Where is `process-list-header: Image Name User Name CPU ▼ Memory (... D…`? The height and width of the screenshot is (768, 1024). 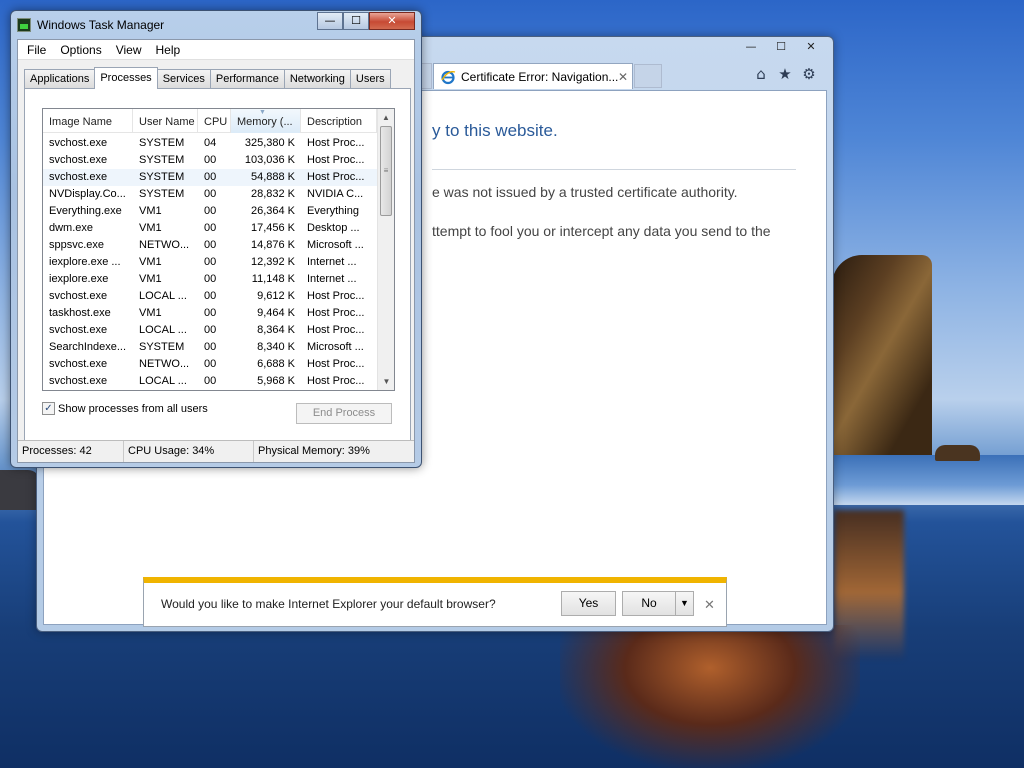 process-list-header: Image Name User Name CPU ▼ Memory (... D… is located at coordinates (210, 121).